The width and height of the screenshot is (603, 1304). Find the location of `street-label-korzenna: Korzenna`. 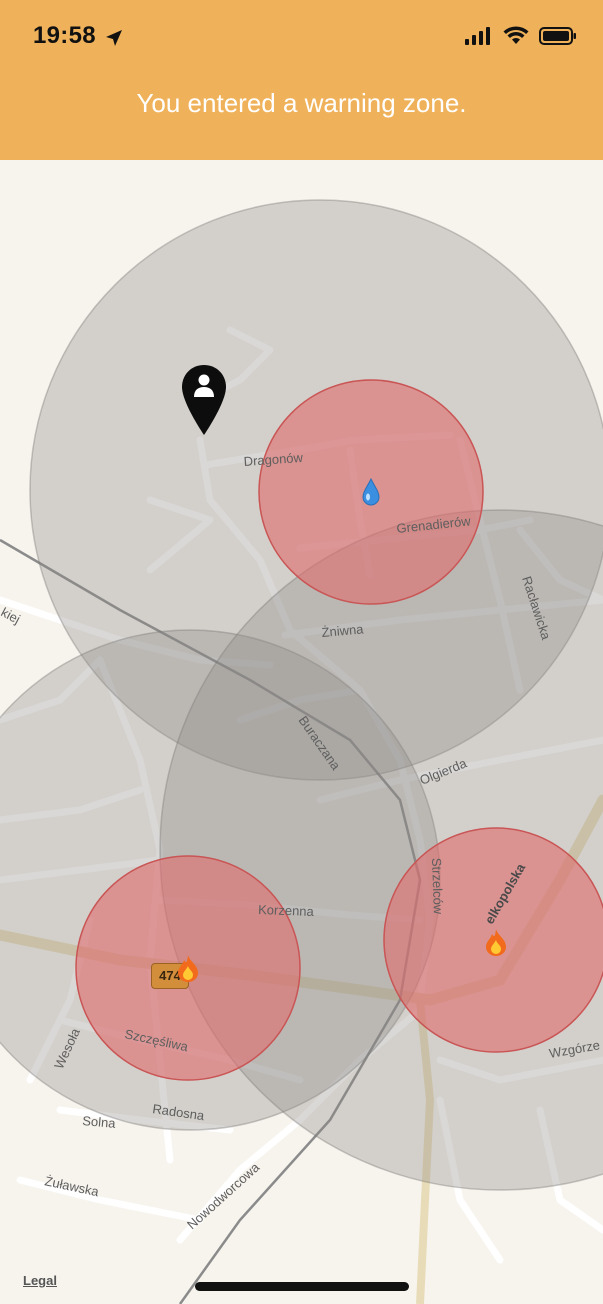

street-label-korzenna: Korzenna is located at coordinates (286, 910).